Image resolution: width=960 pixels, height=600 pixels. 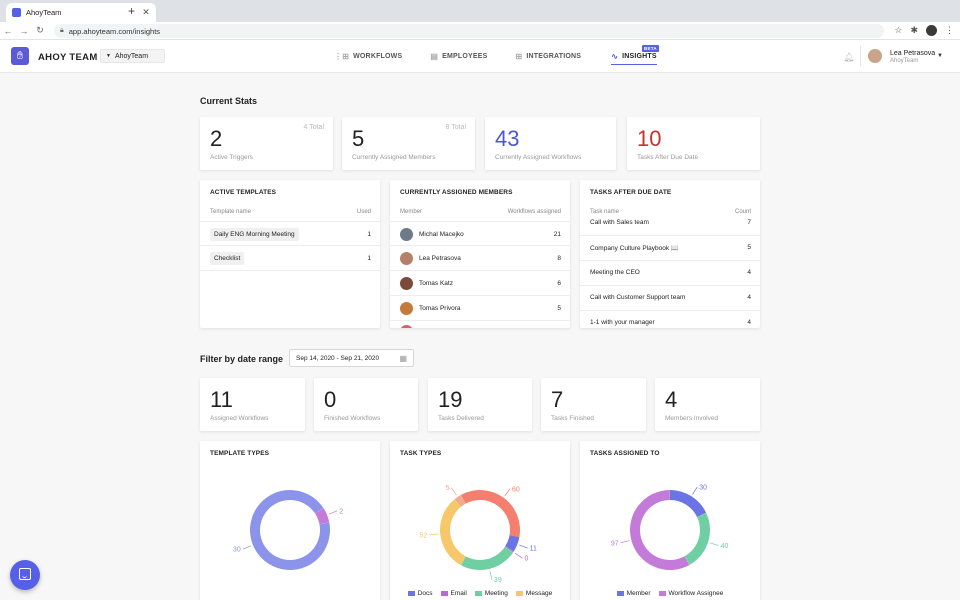 What do you see at coordinates (368, 56) in the screenshot?
I see `nav-workflows: ⋮⊞ WORKFLOWS` at bounding box center [368, 56].